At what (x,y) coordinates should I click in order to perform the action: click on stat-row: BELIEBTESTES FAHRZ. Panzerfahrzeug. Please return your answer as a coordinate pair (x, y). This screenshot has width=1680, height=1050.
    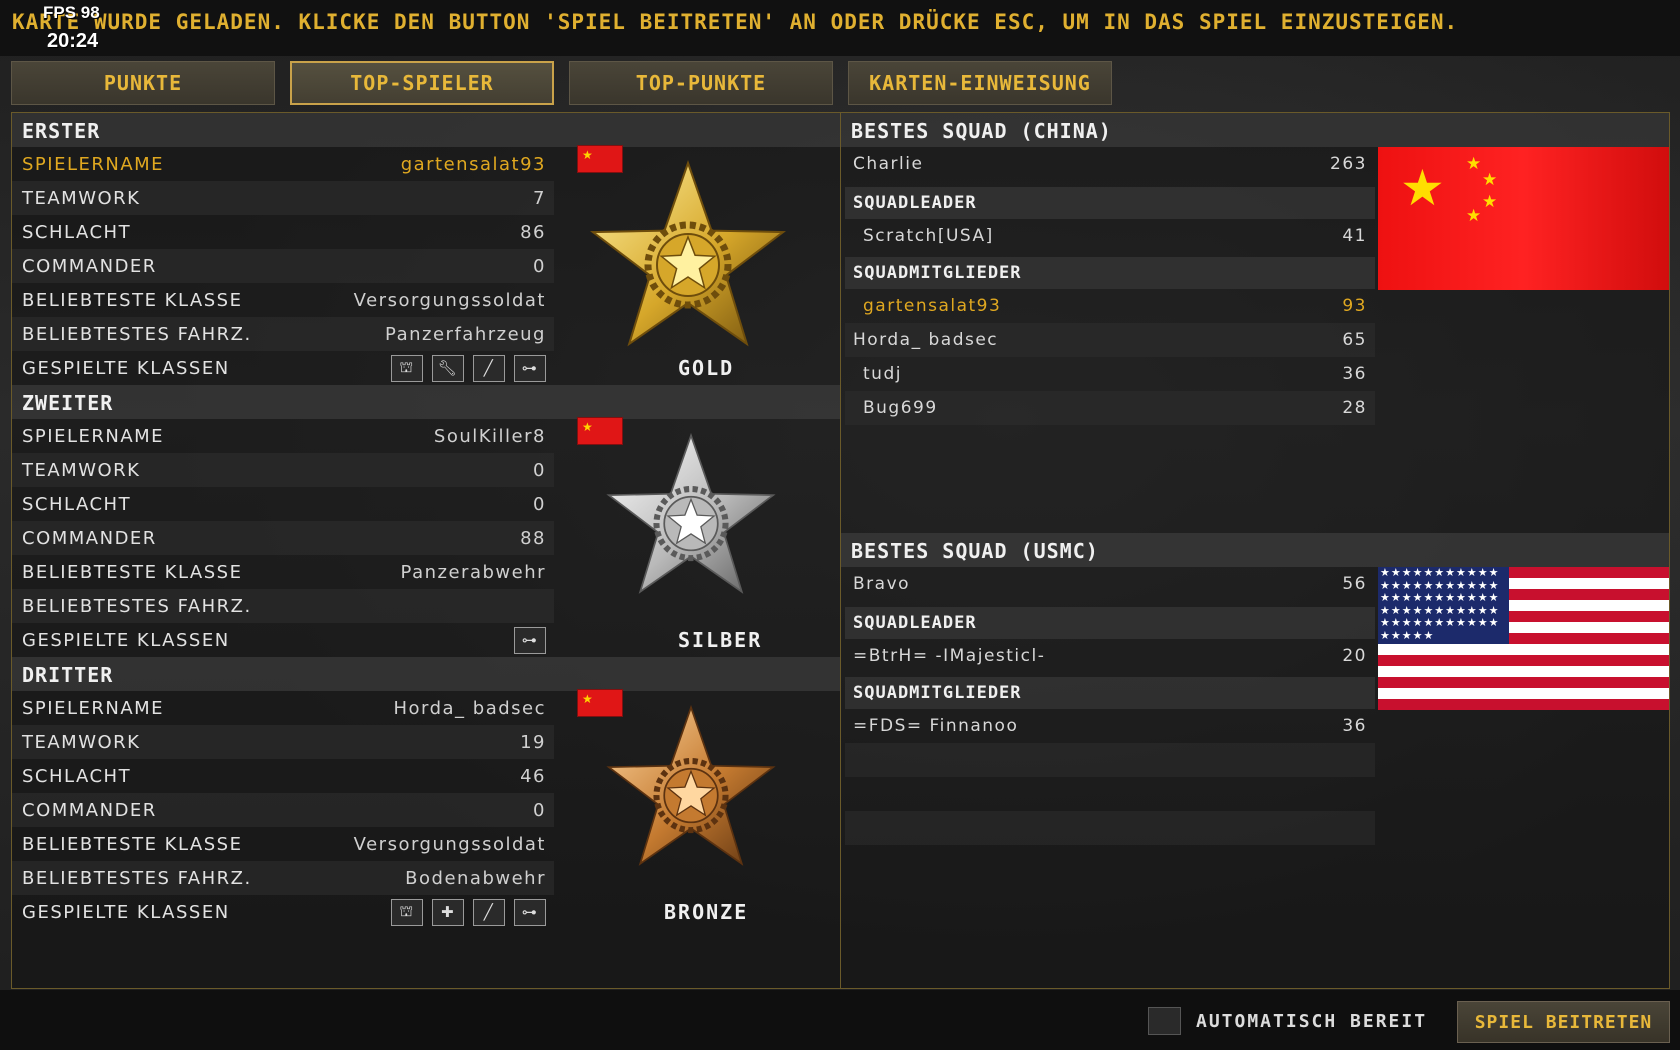
    Looking at the image, I should click on (283, 334).